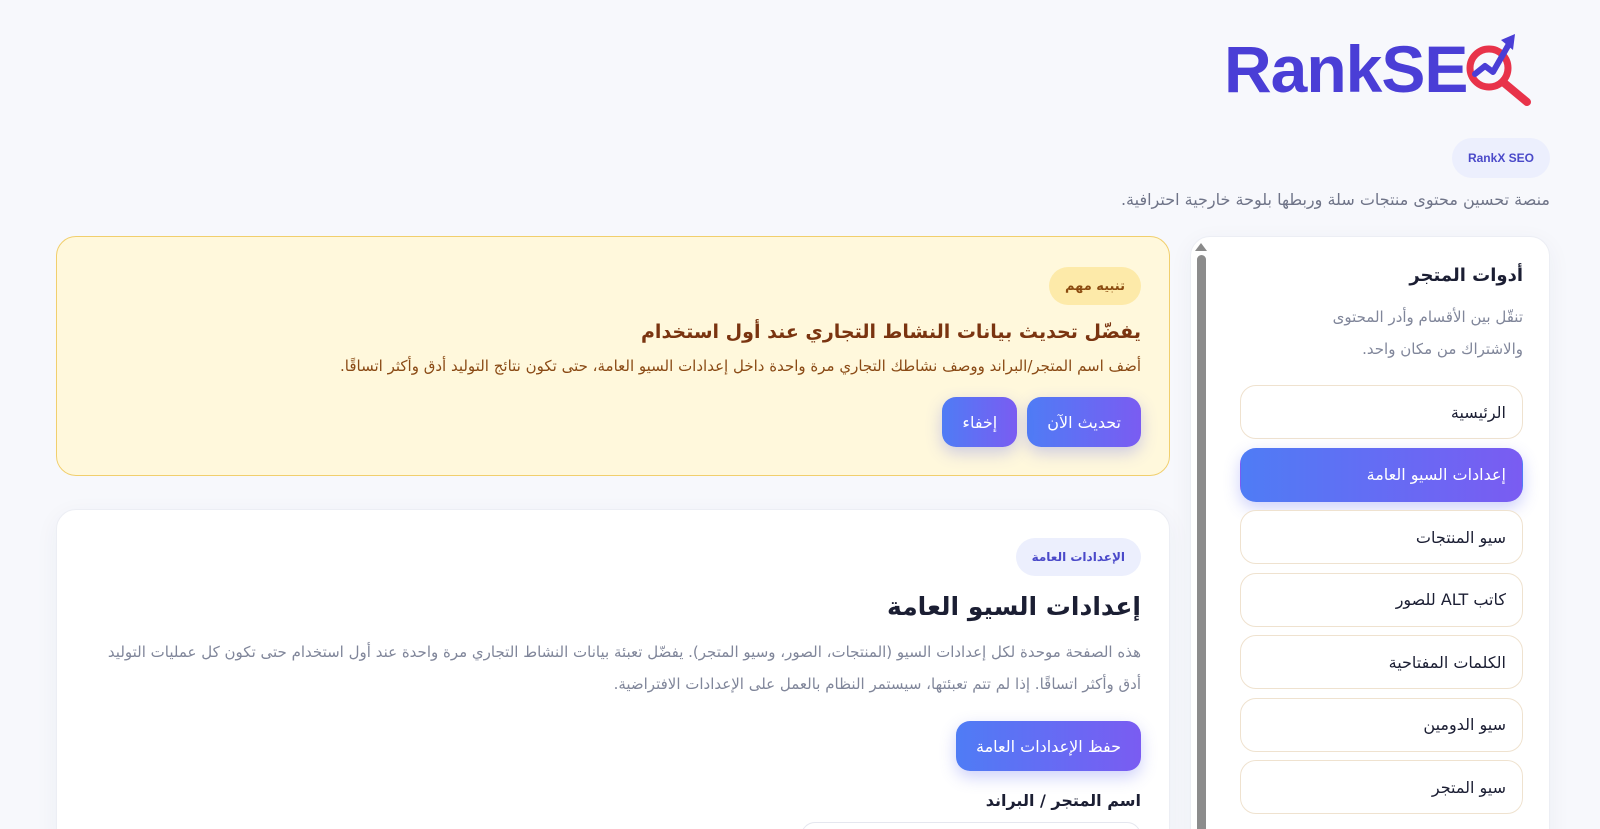 The image size is (1600, 829). Describe the element at coordinates (1078, 557) in the screenshot. I see `section-badge: الإعدادات العامة` at that location.